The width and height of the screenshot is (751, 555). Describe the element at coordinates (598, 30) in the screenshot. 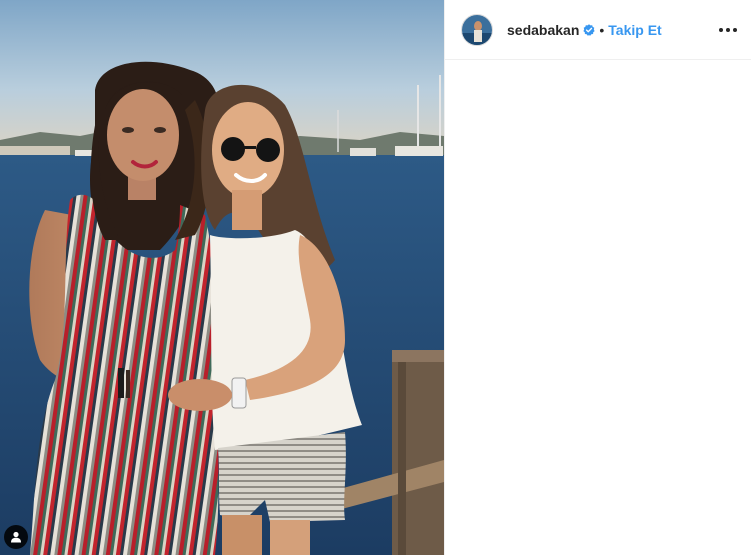

I see `post-header: sedabakan • Takip Et` at that location.